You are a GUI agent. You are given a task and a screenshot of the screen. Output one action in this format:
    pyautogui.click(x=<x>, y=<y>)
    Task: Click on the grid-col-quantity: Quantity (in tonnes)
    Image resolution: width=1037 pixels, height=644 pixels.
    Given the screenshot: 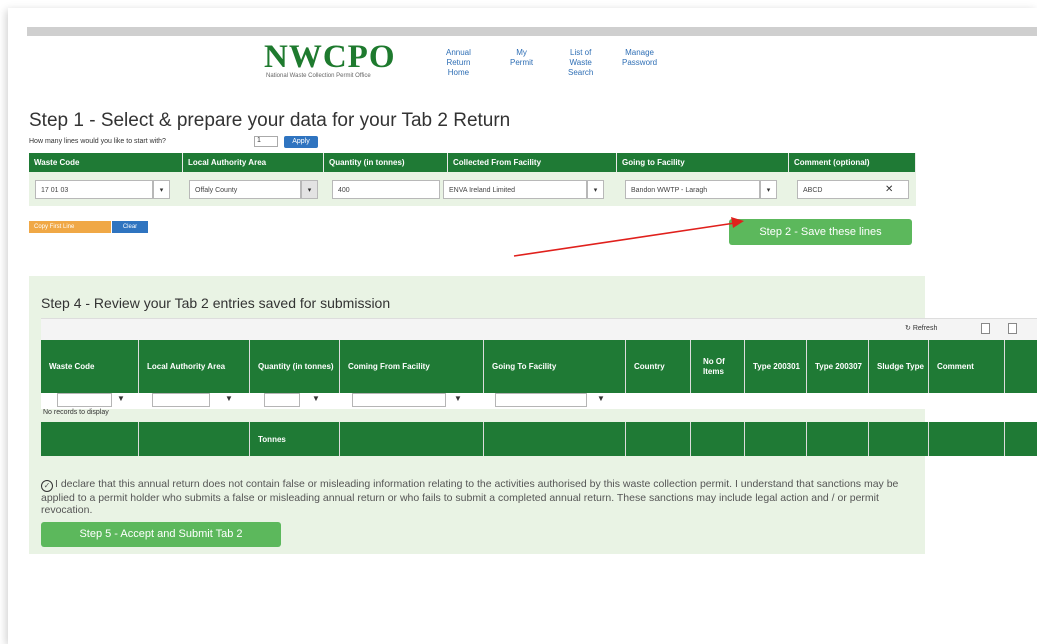 What is the action you would take?
    pyautogui.click(x=295, y=366)
    